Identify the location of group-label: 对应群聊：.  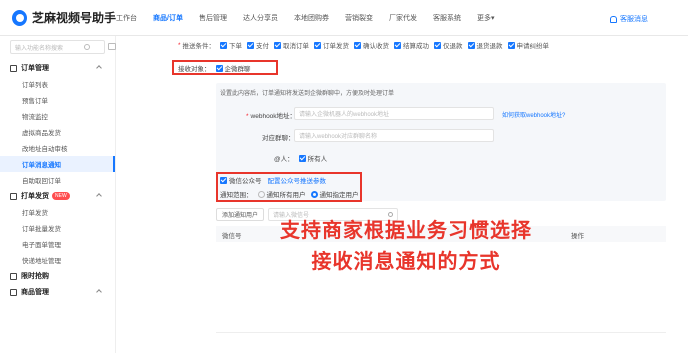
(278, 138).